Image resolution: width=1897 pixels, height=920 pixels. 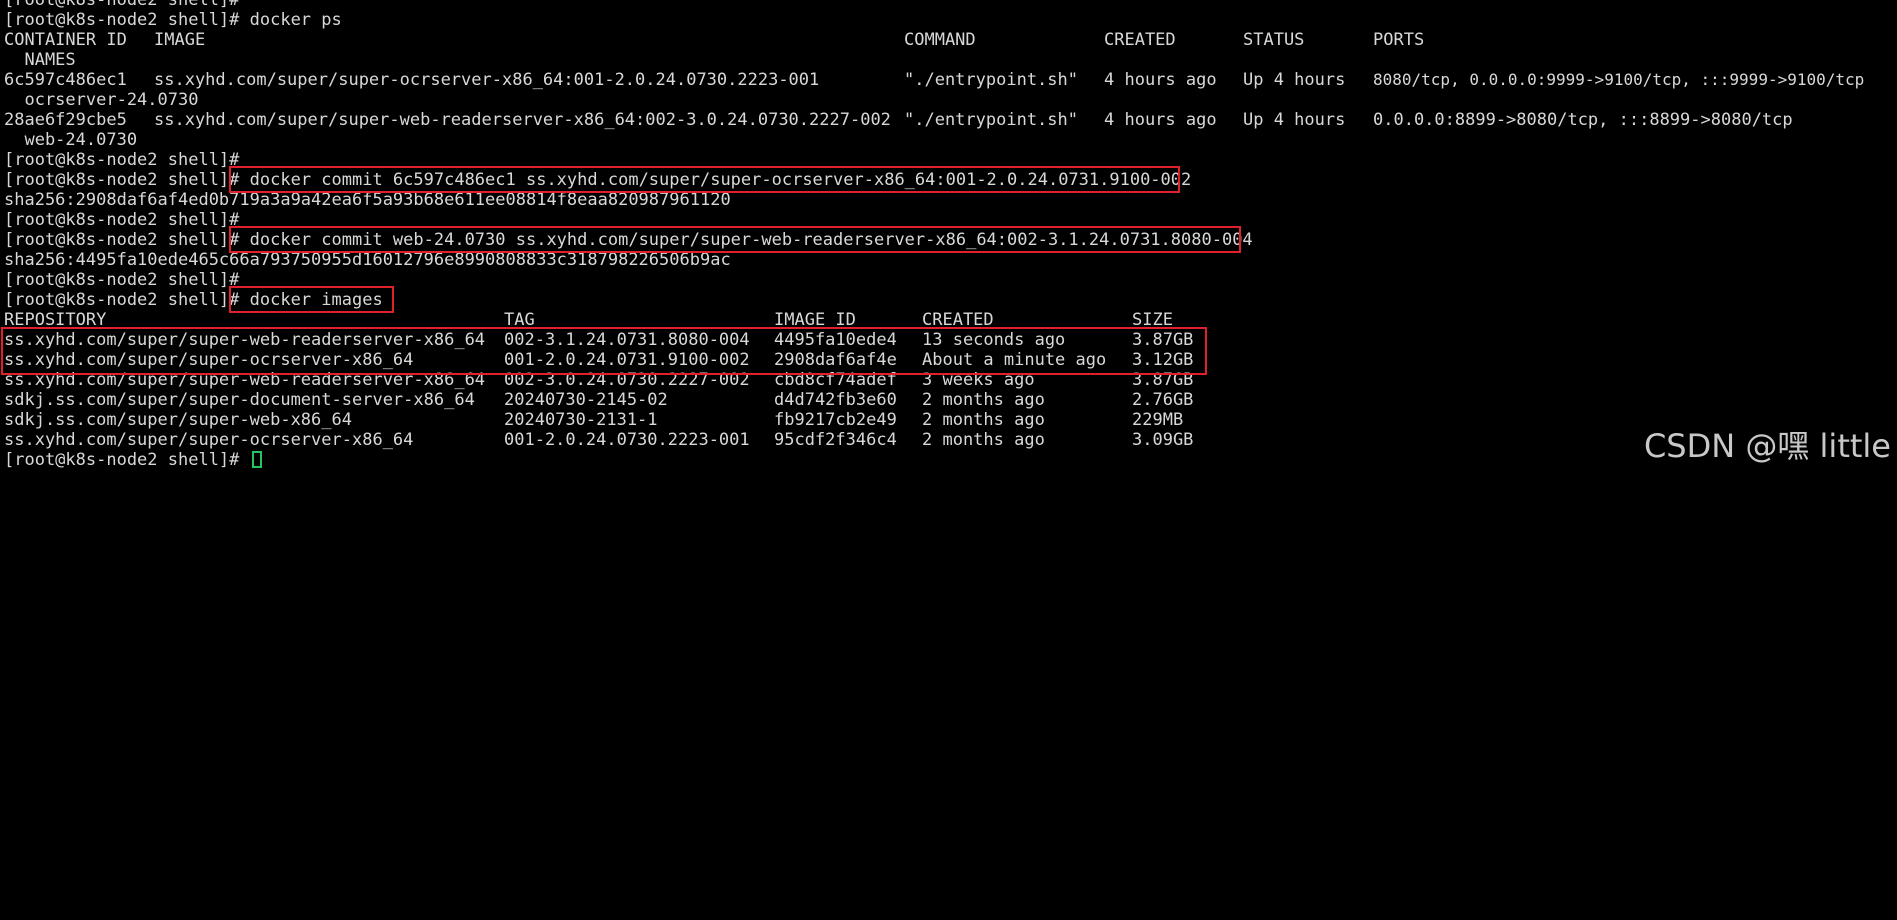 I want to click on images-repository: sdkj.ss.com/super/super-web-x86_64, so click(x=178, y=420).